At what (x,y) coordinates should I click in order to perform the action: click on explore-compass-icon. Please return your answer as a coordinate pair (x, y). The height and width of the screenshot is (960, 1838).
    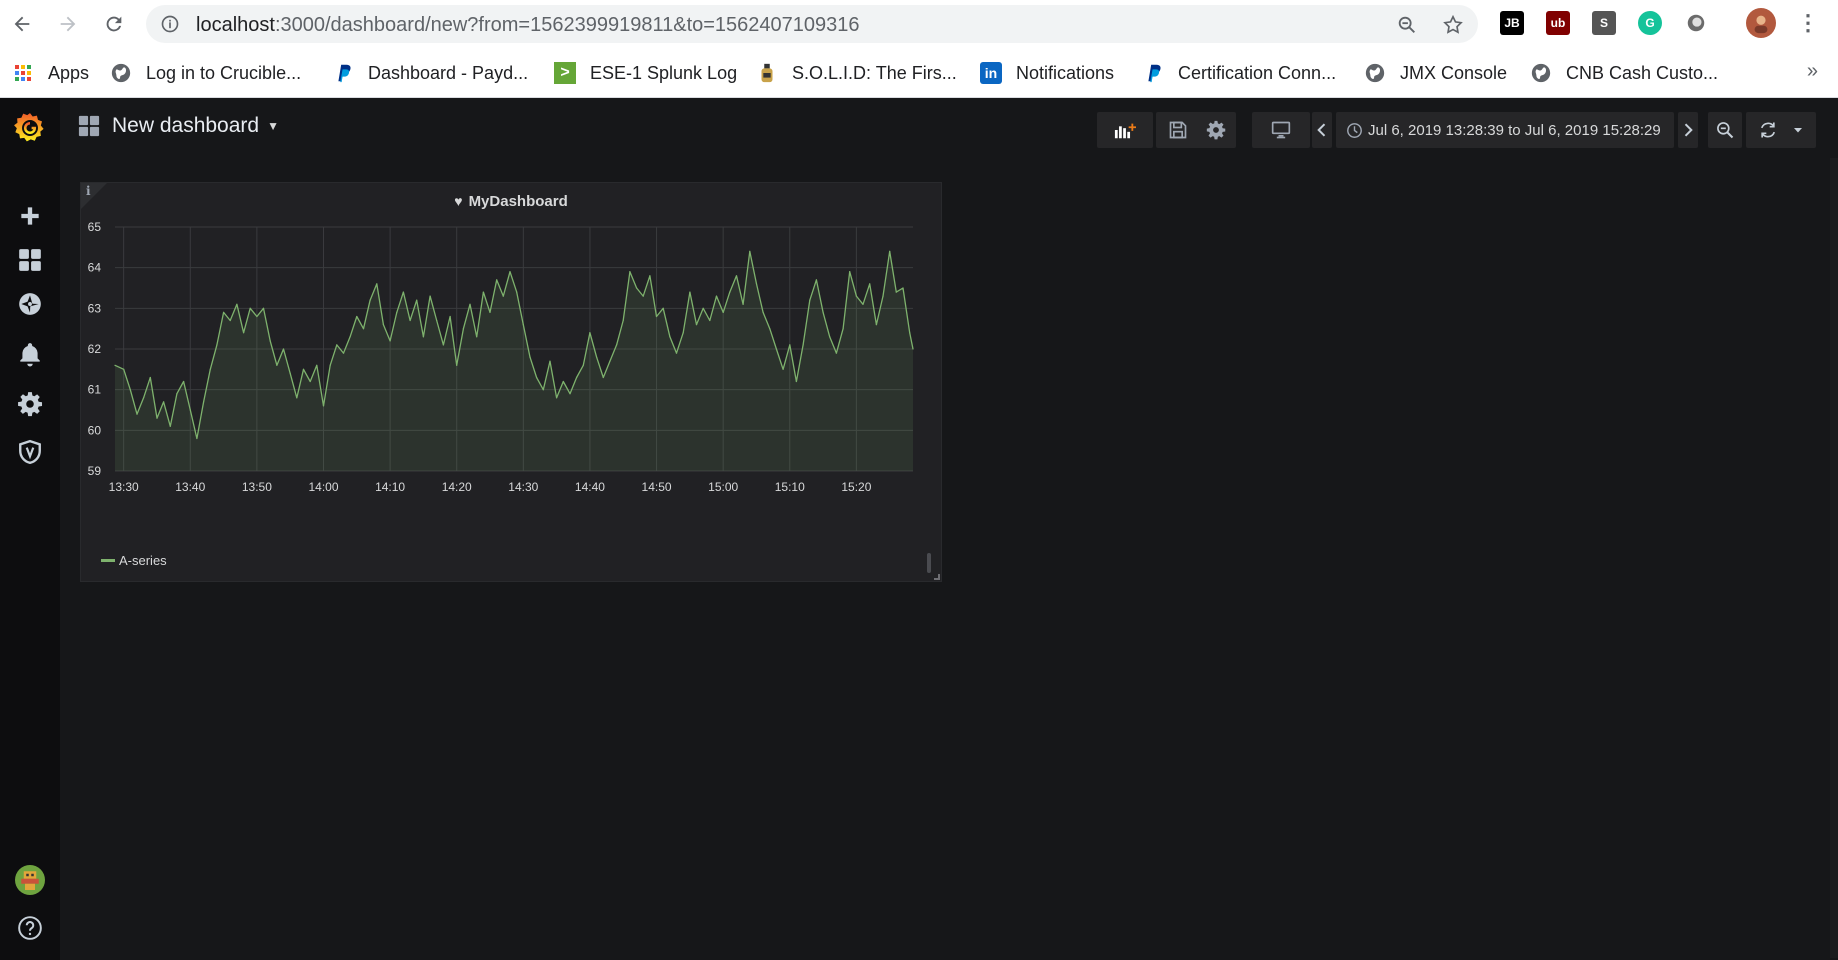
    Looking at the image, I should click on (30, 304).